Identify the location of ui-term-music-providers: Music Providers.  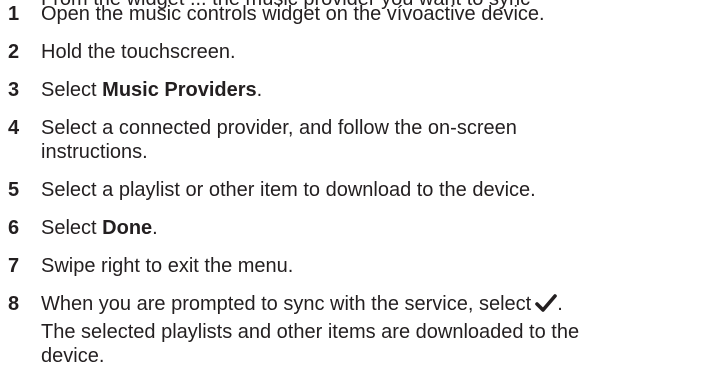
(179, 90).